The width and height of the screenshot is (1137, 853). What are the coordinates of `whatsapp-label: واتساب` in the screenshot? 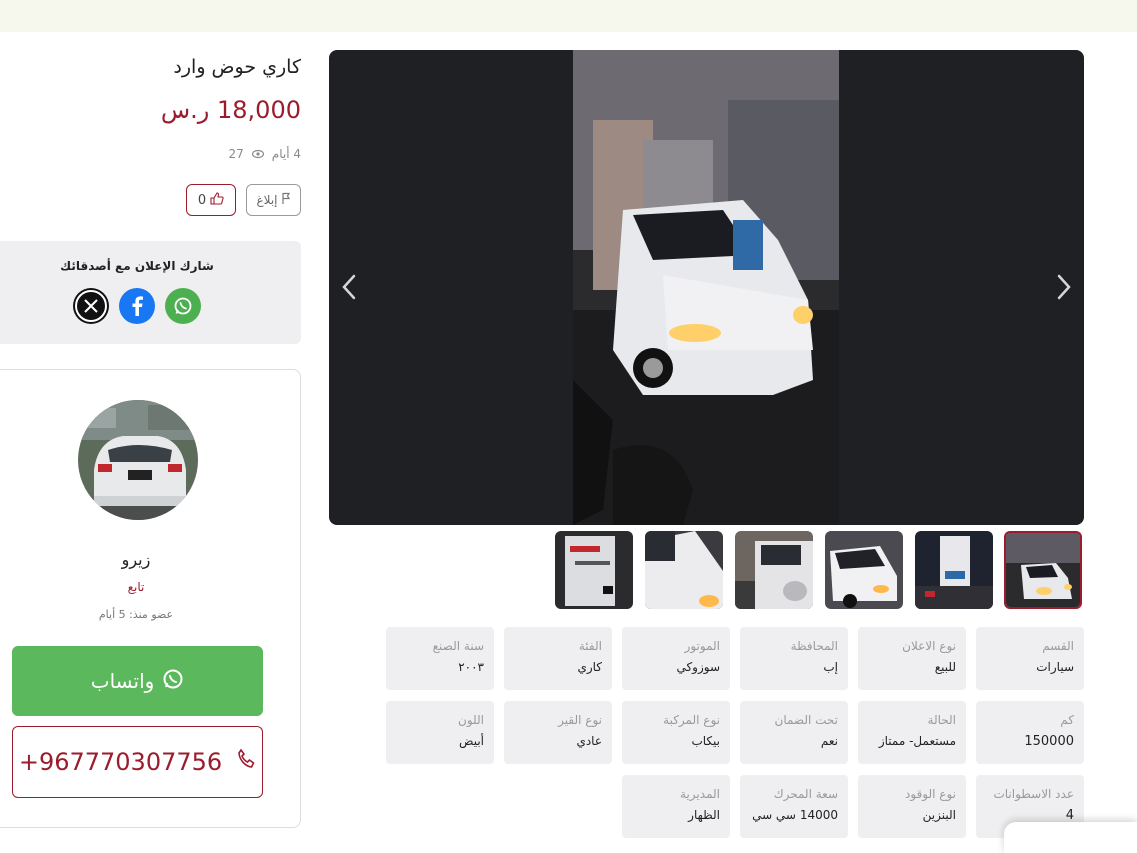 It's located at (122, 681).